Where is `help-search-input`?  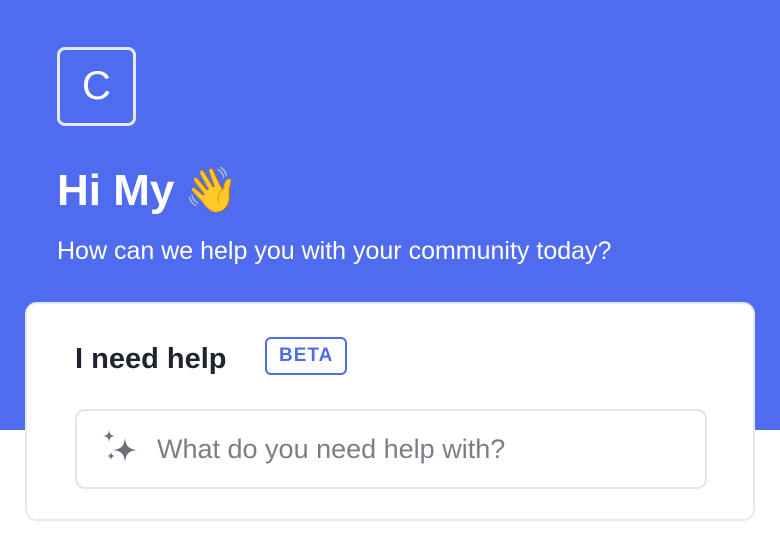 help-search-input is located at coordinates (417, 449).